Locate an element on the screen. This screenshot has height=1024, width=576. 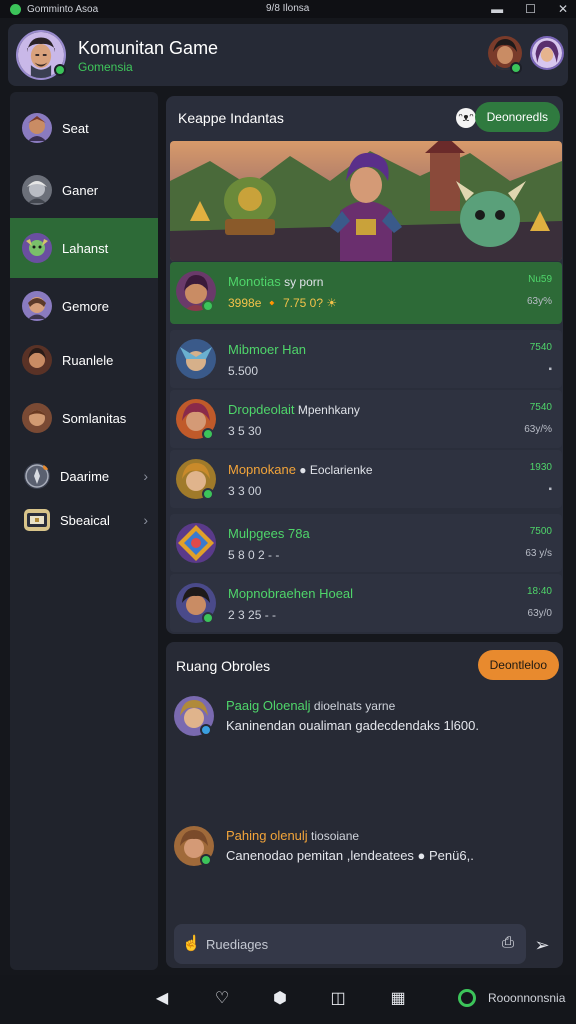
player-score: 5.500 is located at coordinates (243, 371).